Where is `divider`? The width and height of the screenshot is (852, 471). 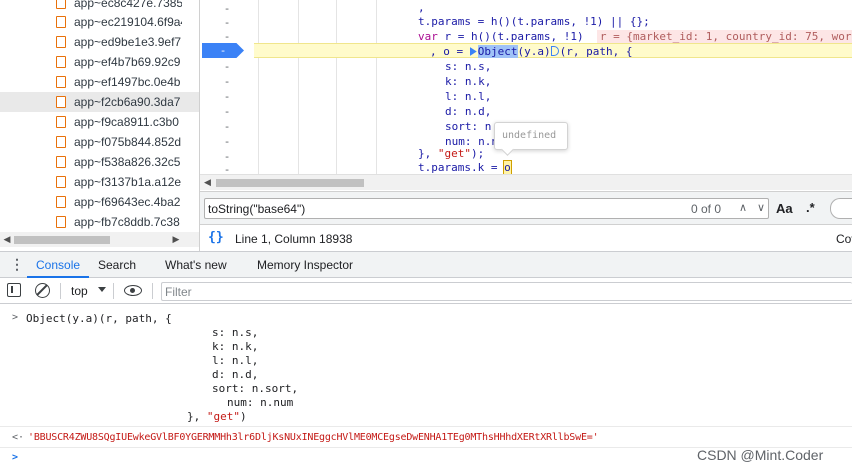
divider is located at coordinates (152, 291).